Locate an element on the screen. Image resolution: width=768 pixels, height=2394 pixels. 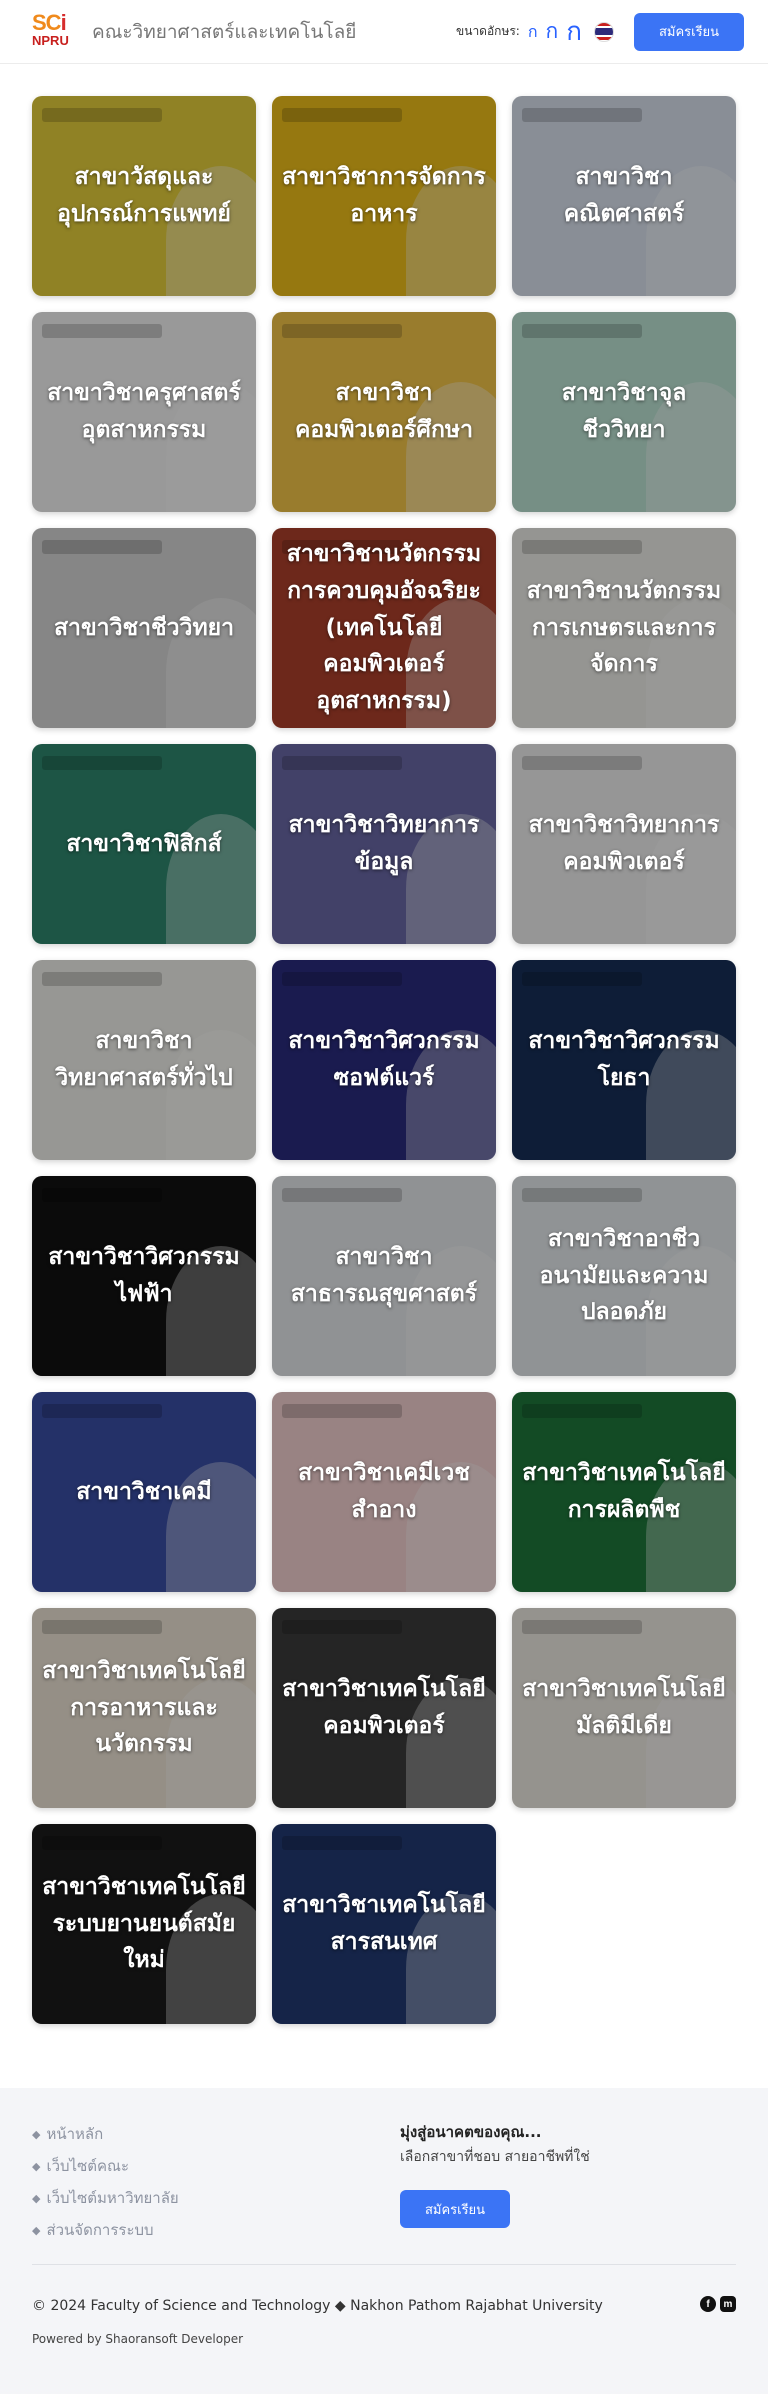
major-card-title: สาขาวิชาอาชีวอนามัยและความปลอดภัย is located at coordinates (624, 1275).